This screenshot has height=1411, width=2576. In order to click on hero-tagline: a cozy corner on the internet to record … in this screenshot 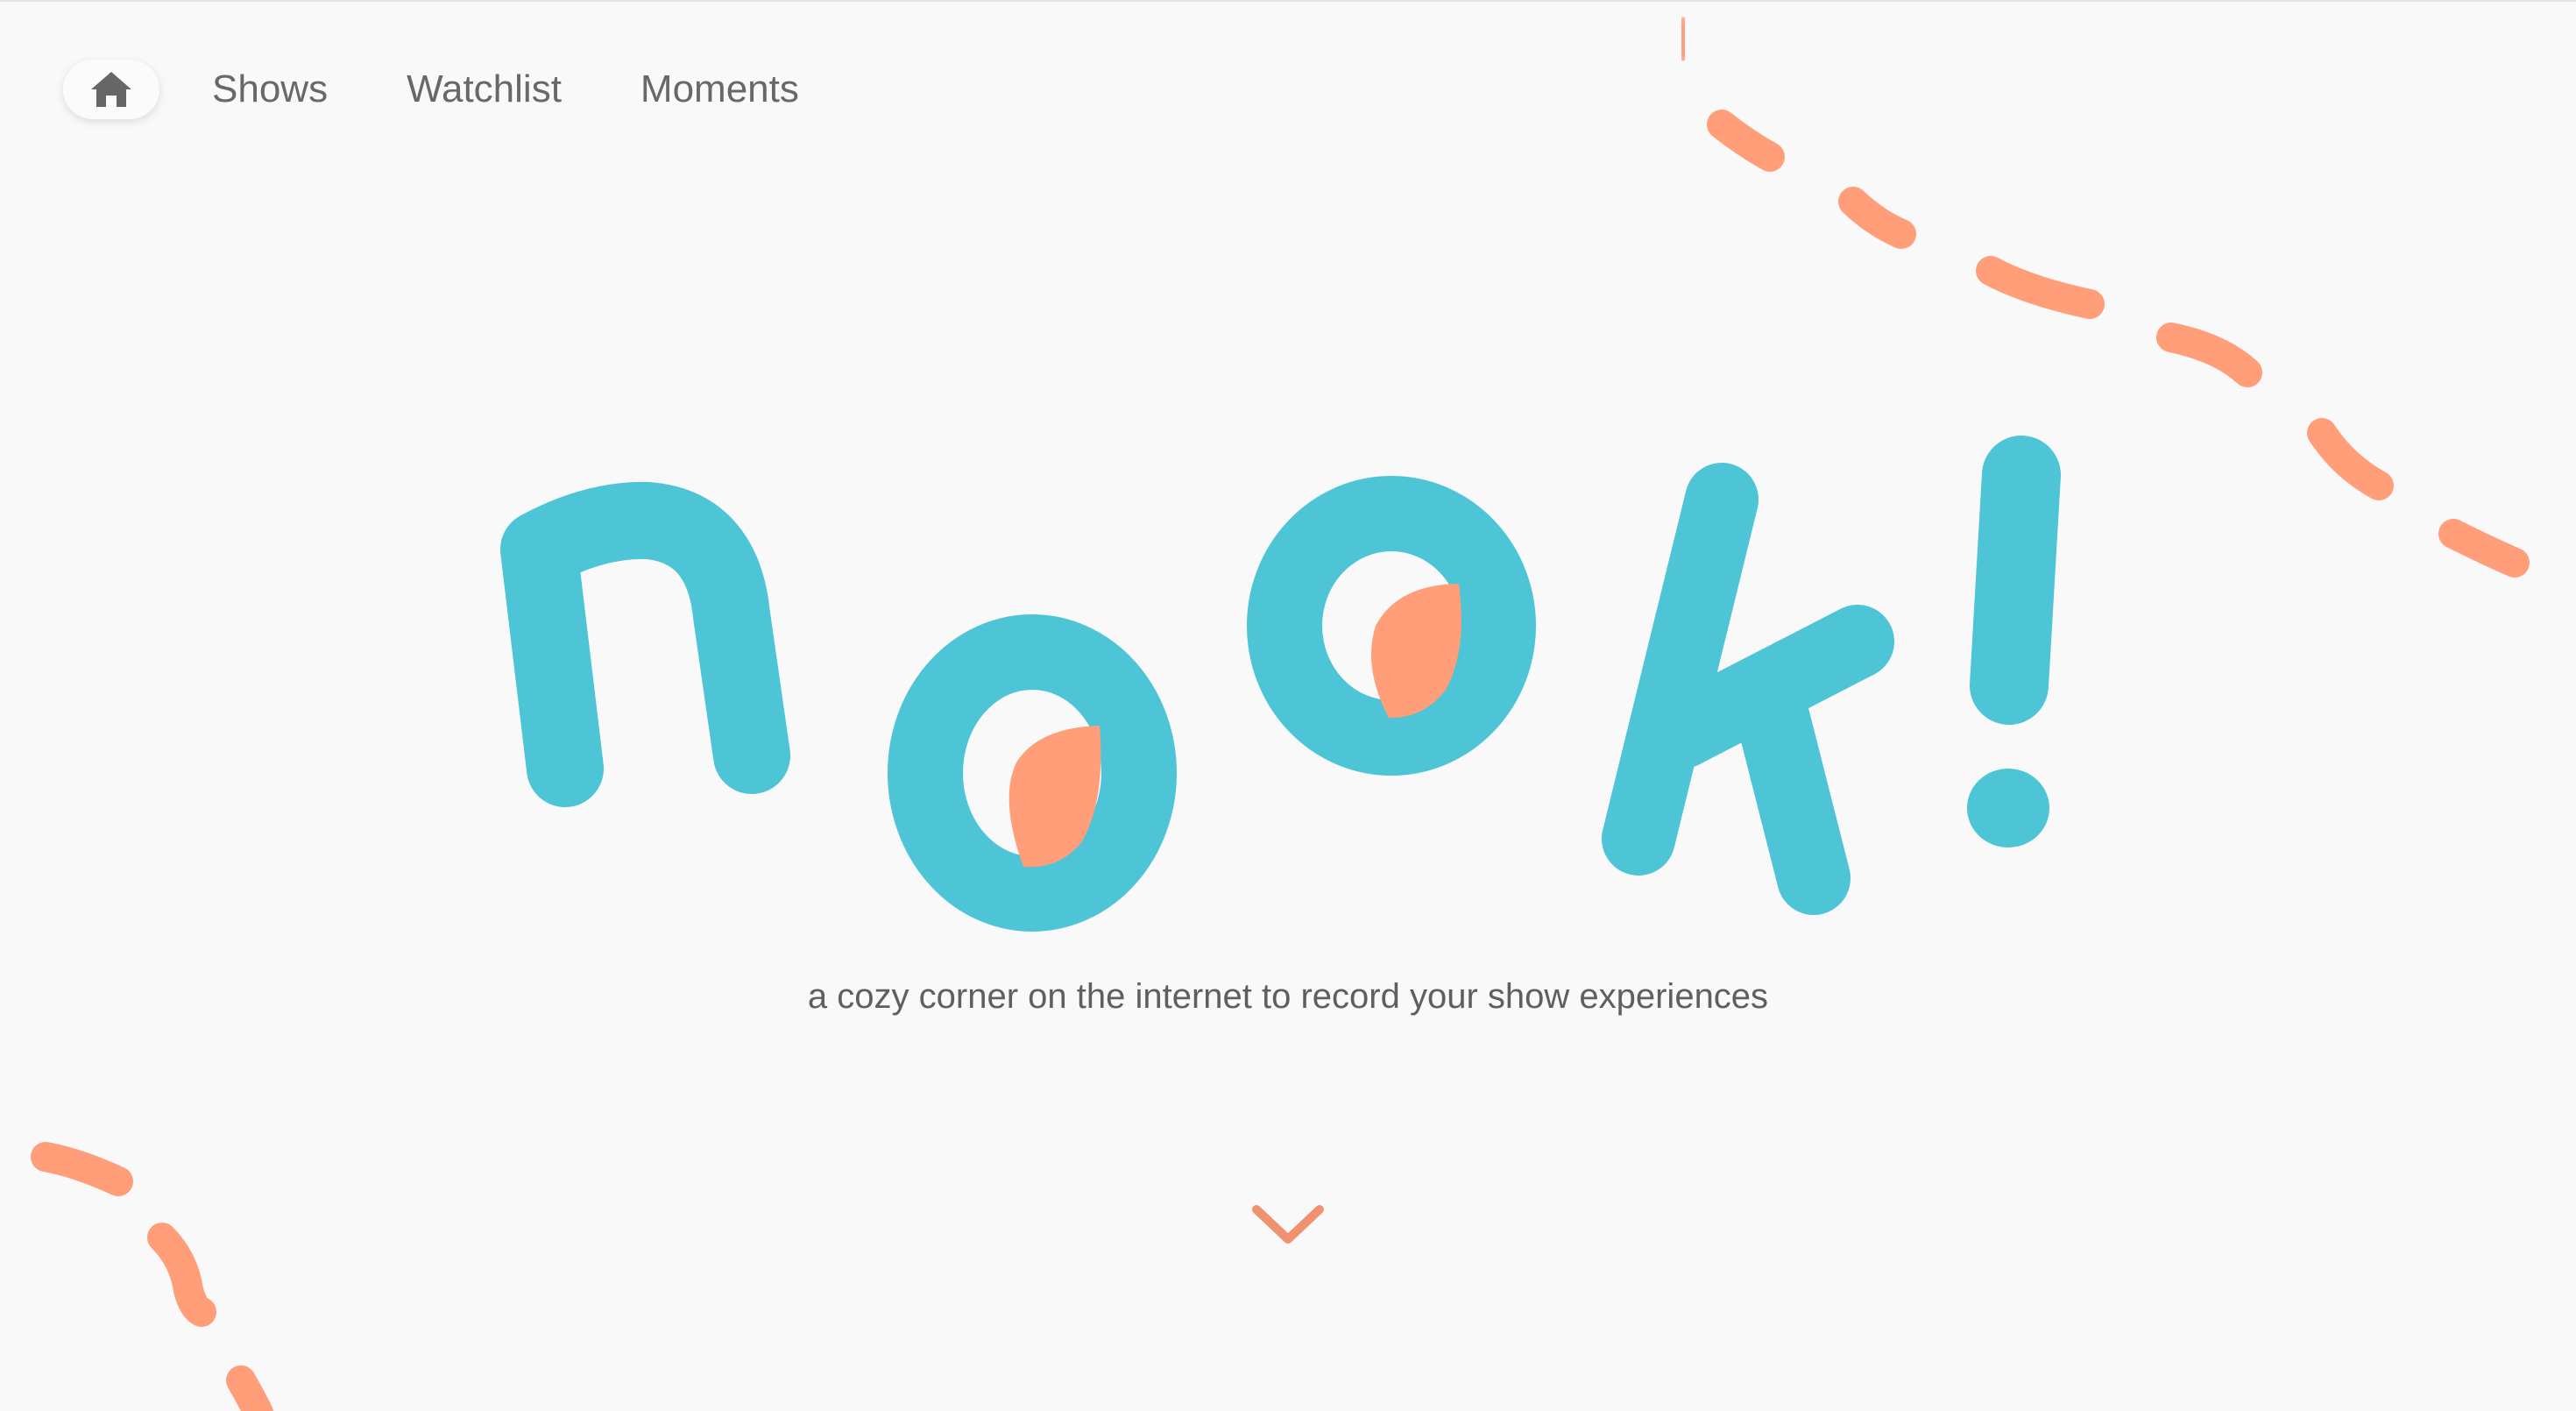, I will do `click(1288, 997)`.